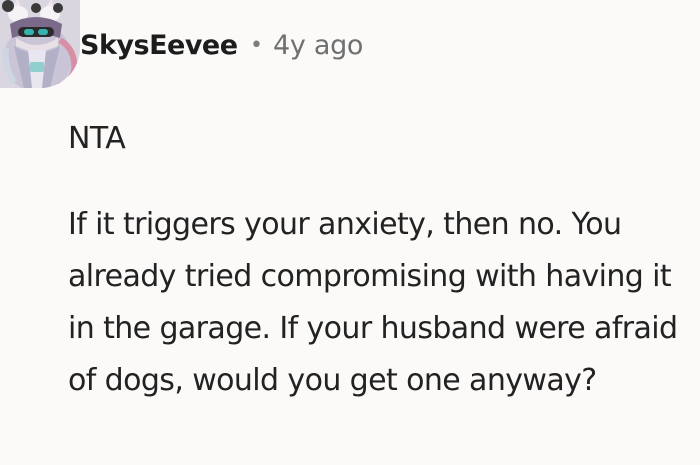  I want to click on comment-timestamp: 4y ago, so click(318, 45).